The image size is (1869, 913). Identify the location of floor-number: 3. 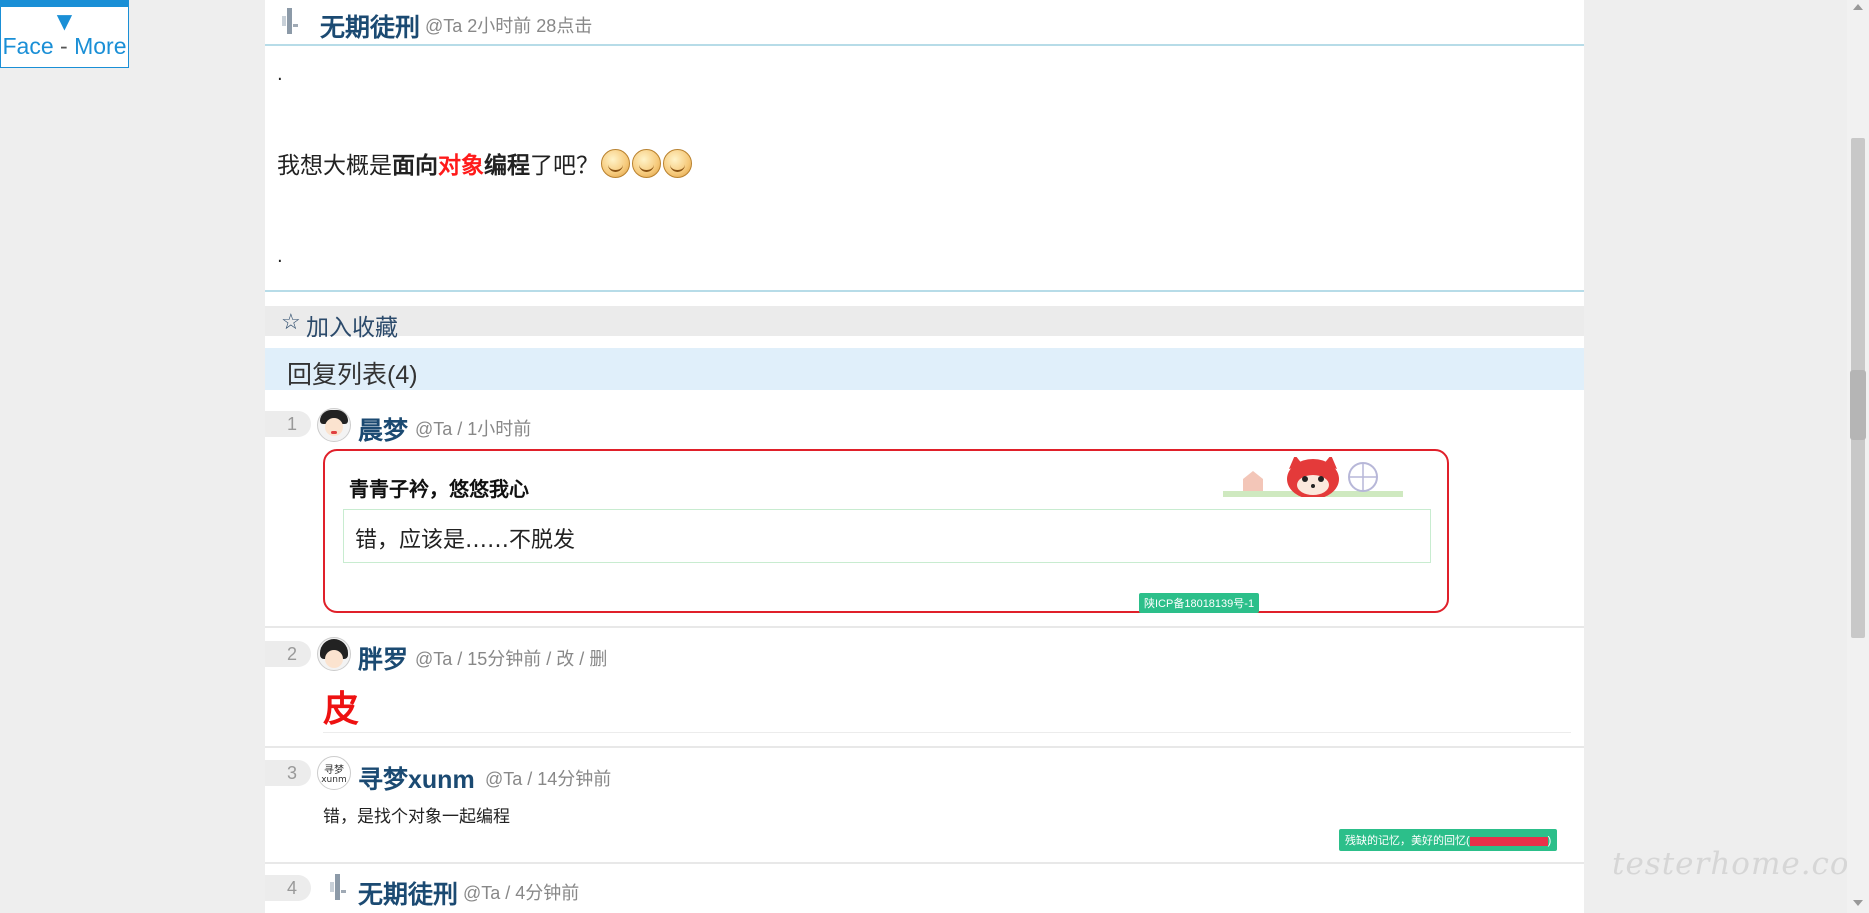
(288, 773).